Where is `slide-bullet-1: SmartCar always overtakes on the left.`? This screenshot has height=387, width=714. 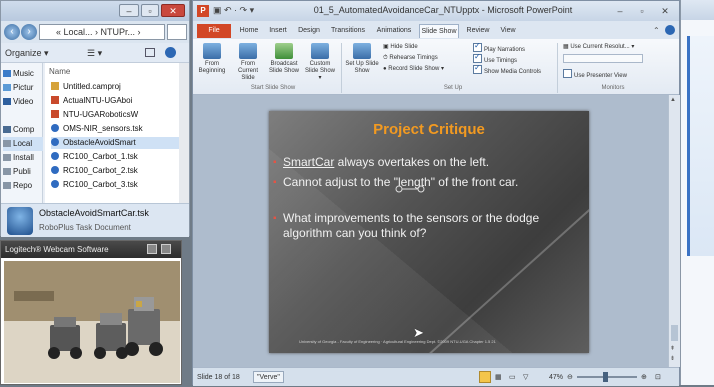 slide-bullet-1: SmartCar always overtakes on the left. is located at coordinates (426, 162).